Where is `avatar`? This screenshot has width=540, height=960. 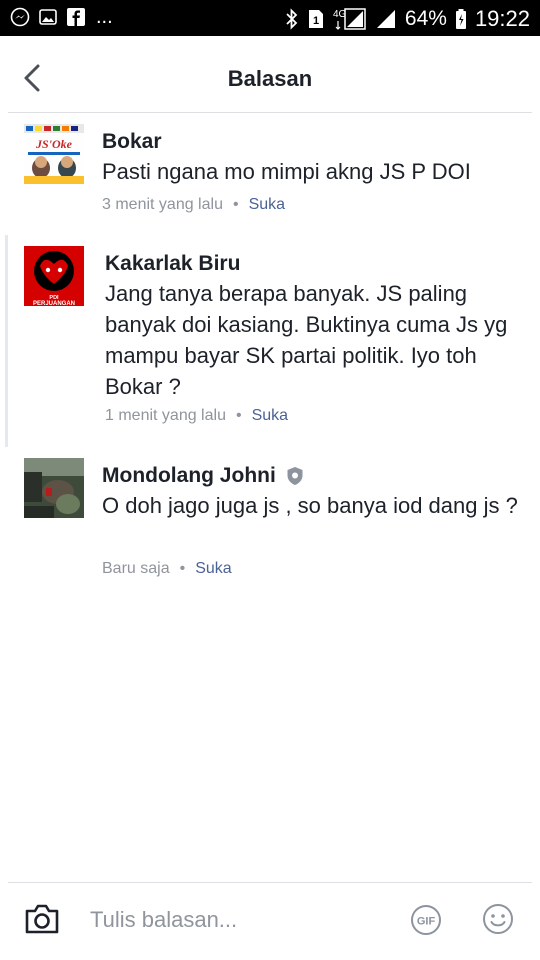
avatar is located at coordinates (54, 488).